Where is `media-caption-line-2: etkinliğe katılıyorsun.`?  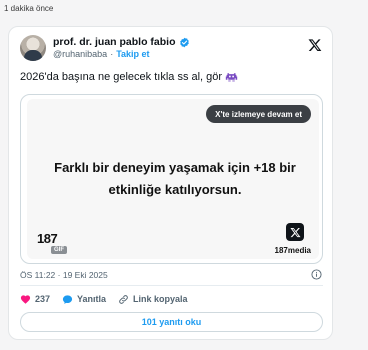 media-caption-line-2: etkinliğe katılıyorsun. is located at coordinates (175, 189).